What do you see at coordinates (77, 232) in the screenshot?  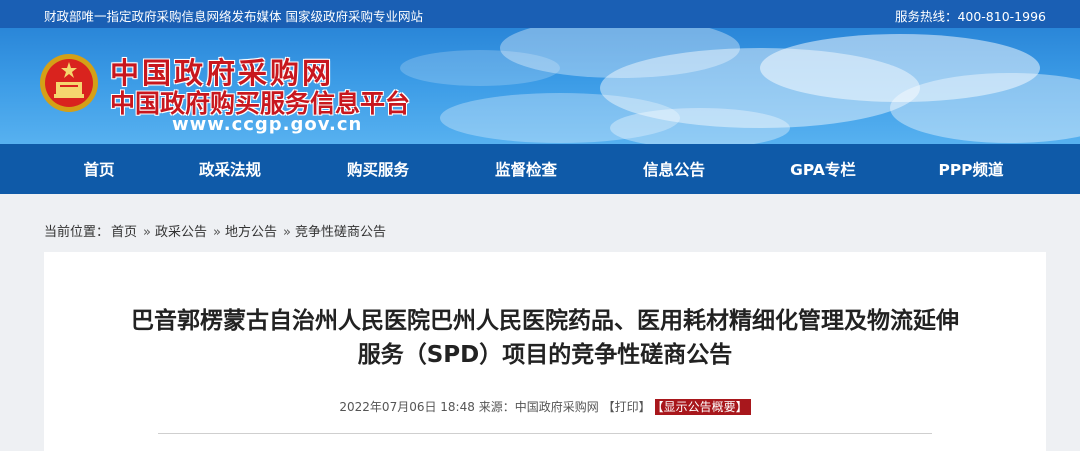 I see `breadcrumb-prefix: 当前位置：` at bounding box center [77, 232].